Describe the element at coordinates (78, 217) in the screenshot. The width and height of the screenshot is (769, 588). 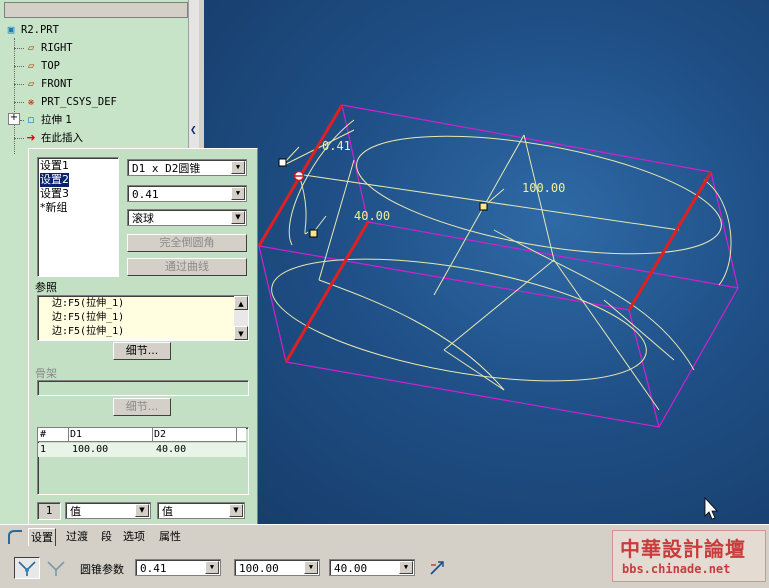
I see `sets-list: 设置1 设置2 设置3 *新组` at that location.